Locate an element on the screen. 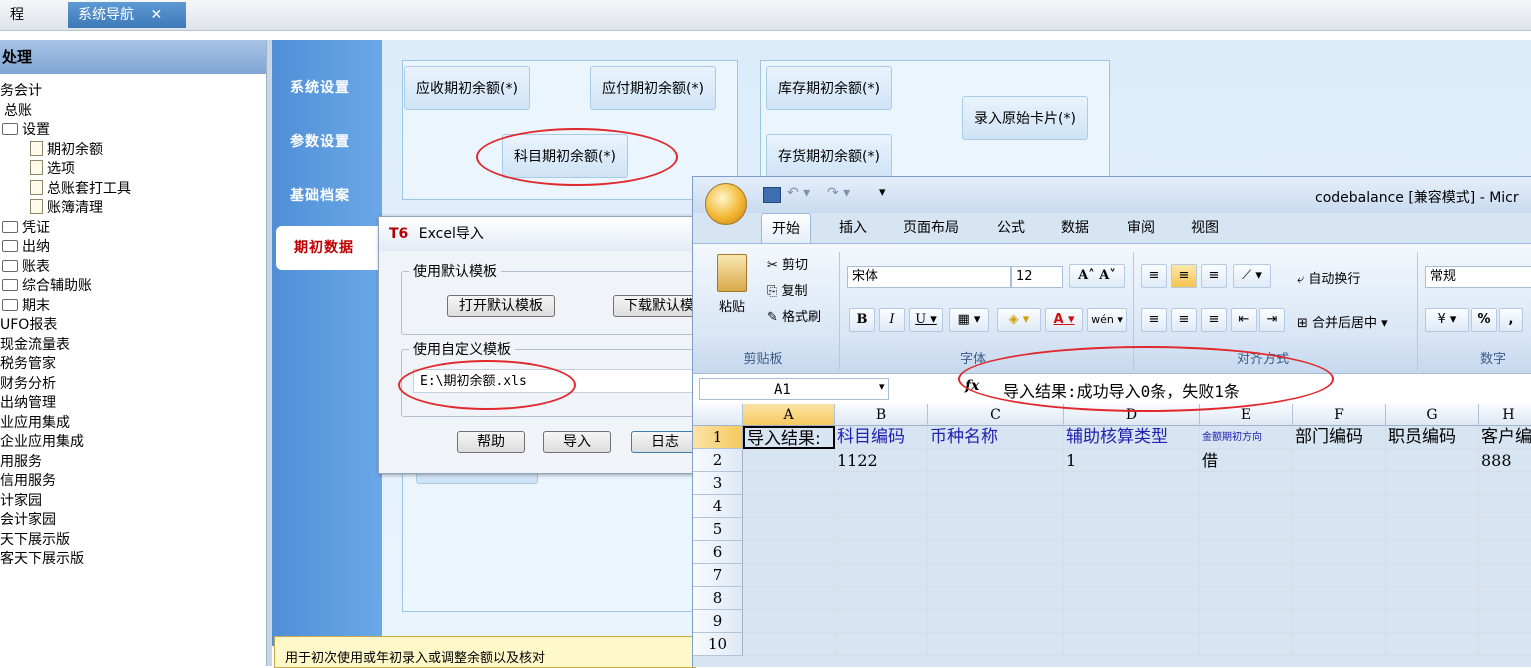 The height and width of the screenshot is (668, 1531). cell: 导入结果: is located at coordinates (789, 437).